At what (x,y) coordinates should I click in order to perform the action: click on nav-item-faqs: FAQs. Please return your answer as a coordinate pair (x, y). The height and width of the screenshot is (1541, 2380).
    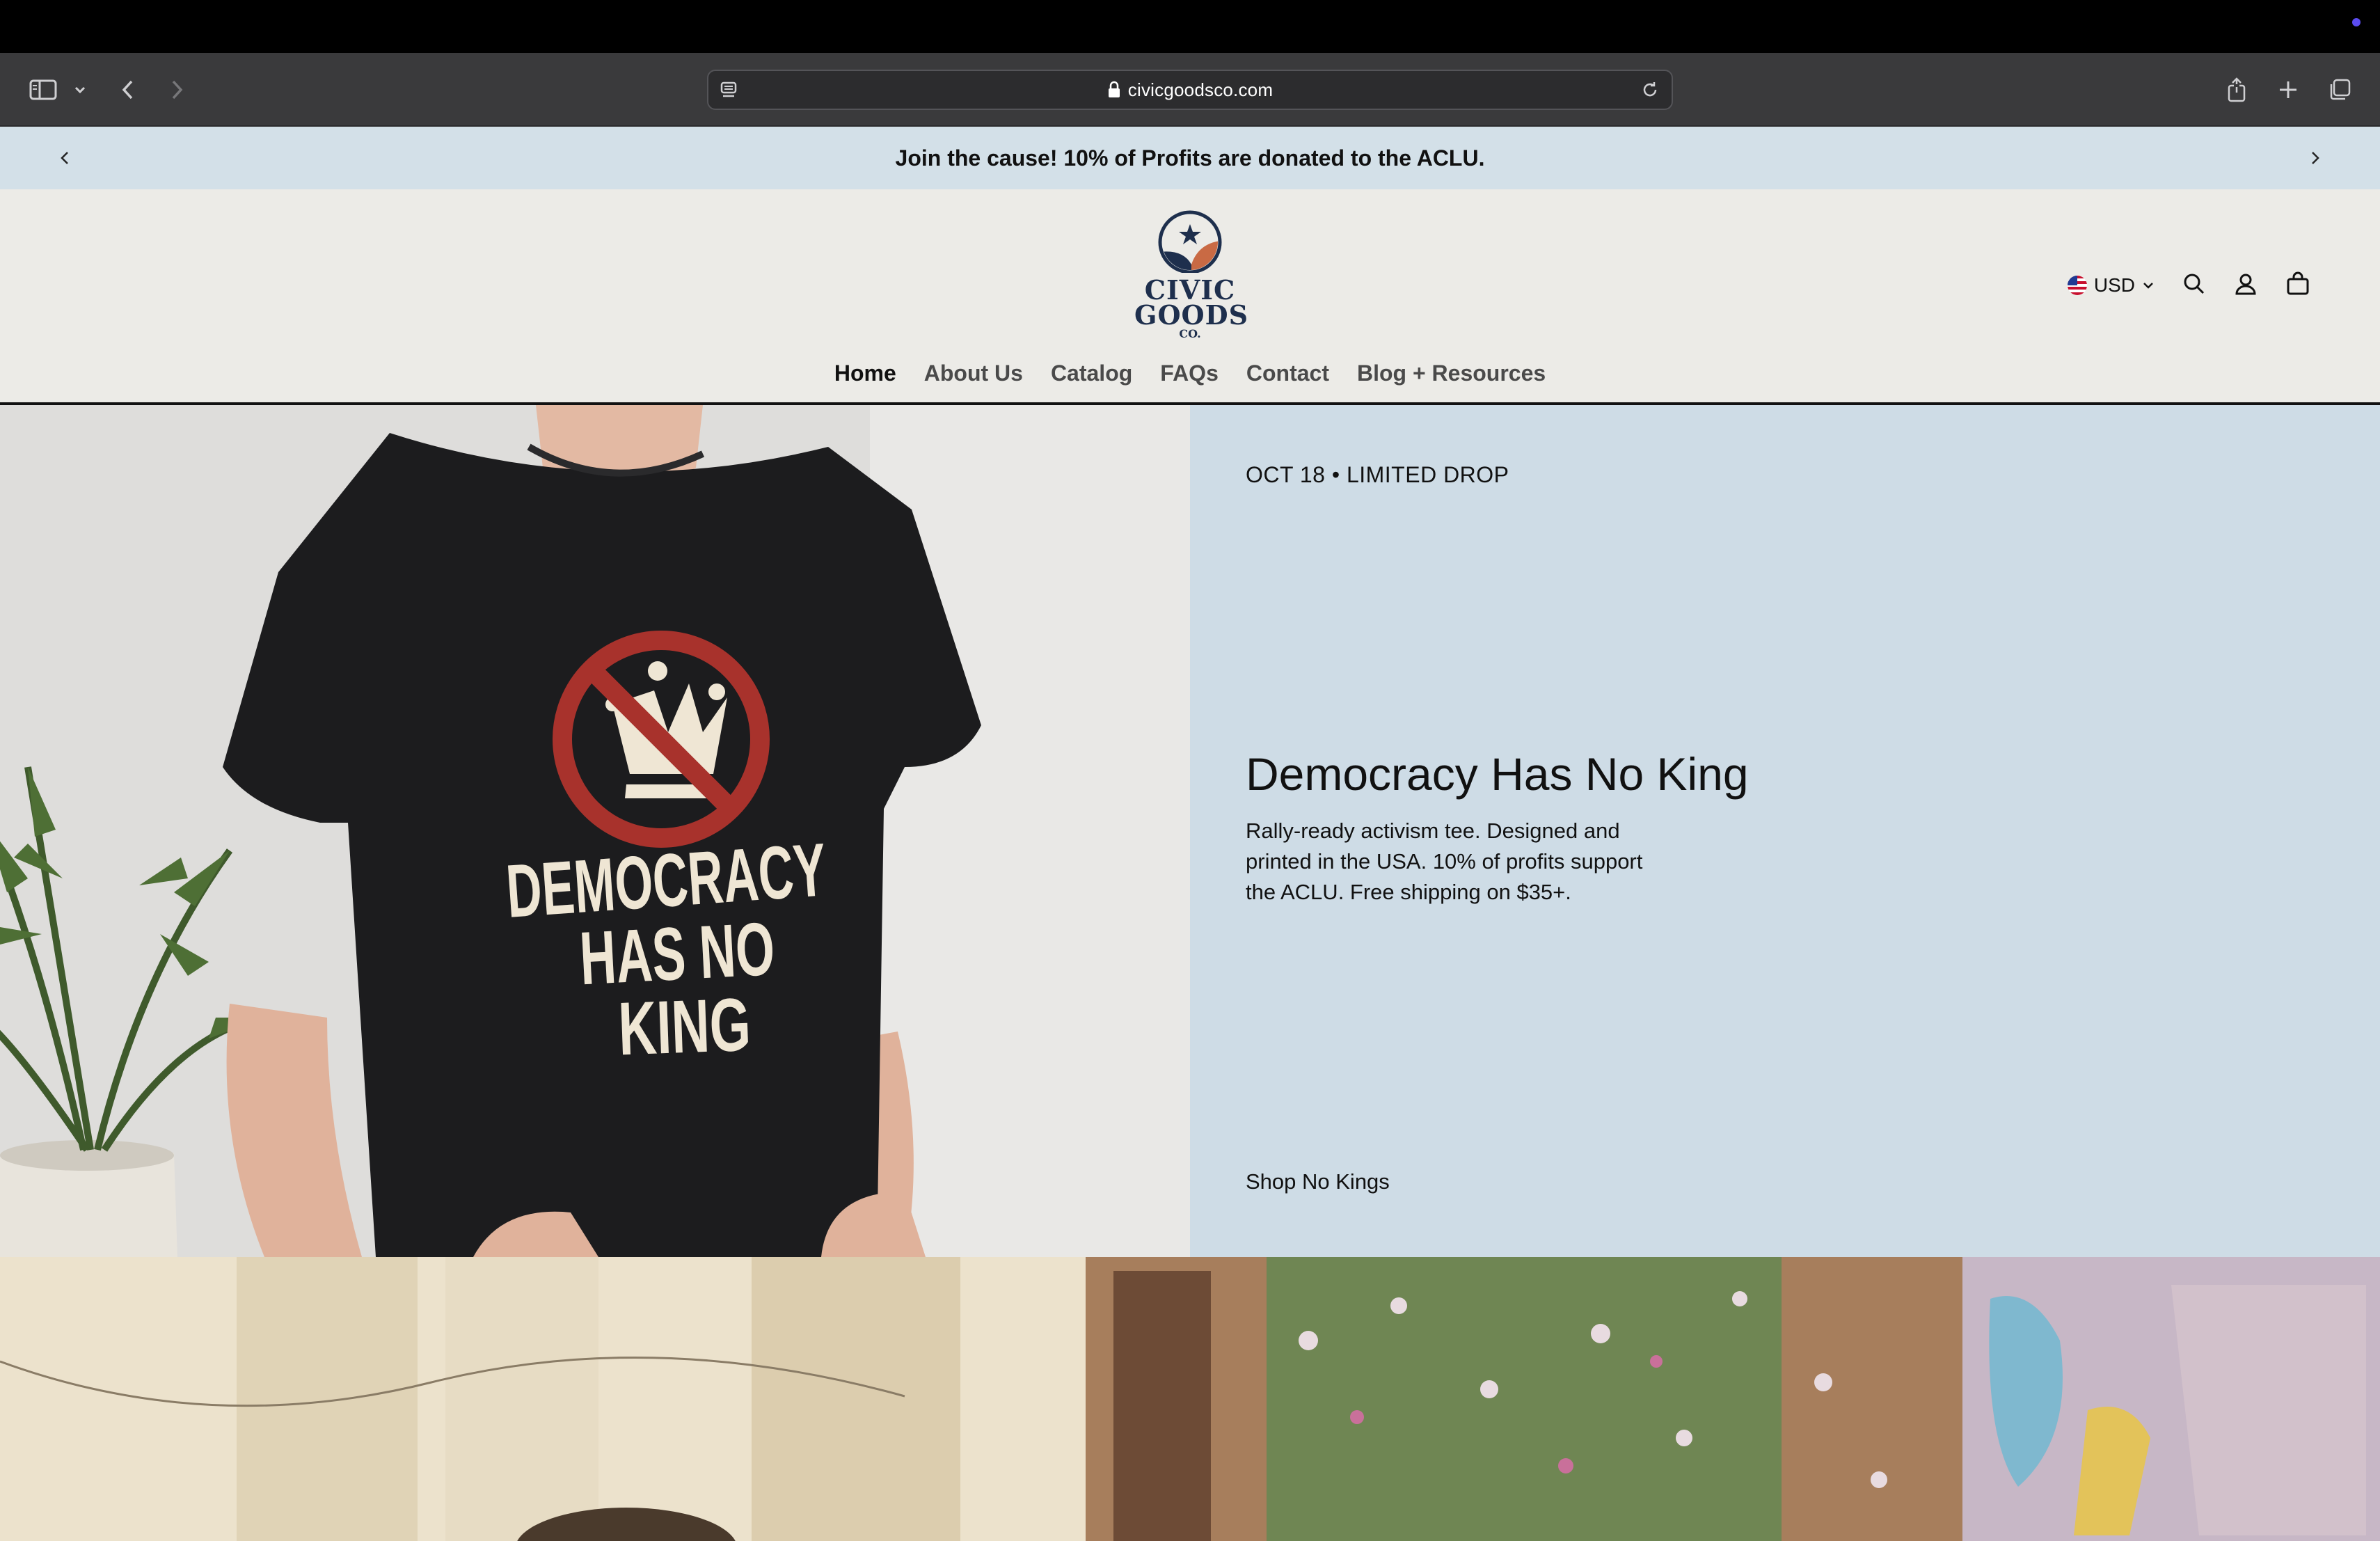
    Looking at the image, I should click on (1189, 373).